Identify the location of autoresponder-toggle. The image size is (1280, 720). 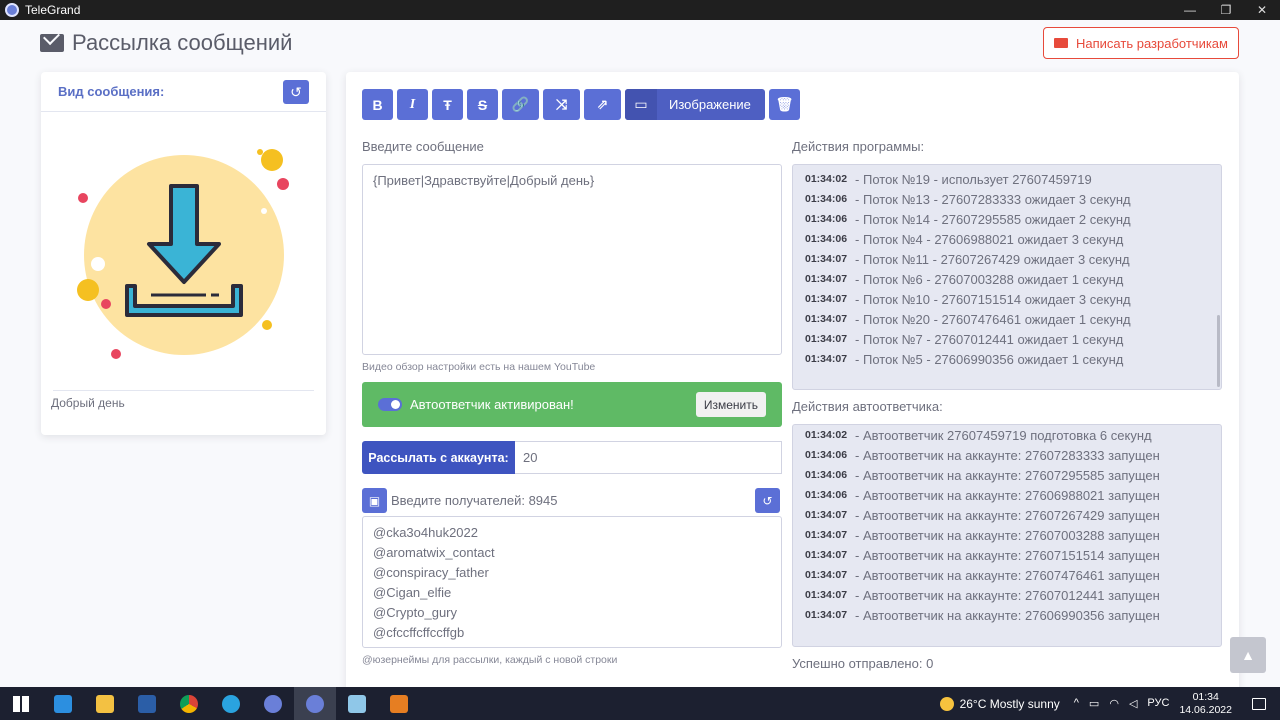
(390, 404).